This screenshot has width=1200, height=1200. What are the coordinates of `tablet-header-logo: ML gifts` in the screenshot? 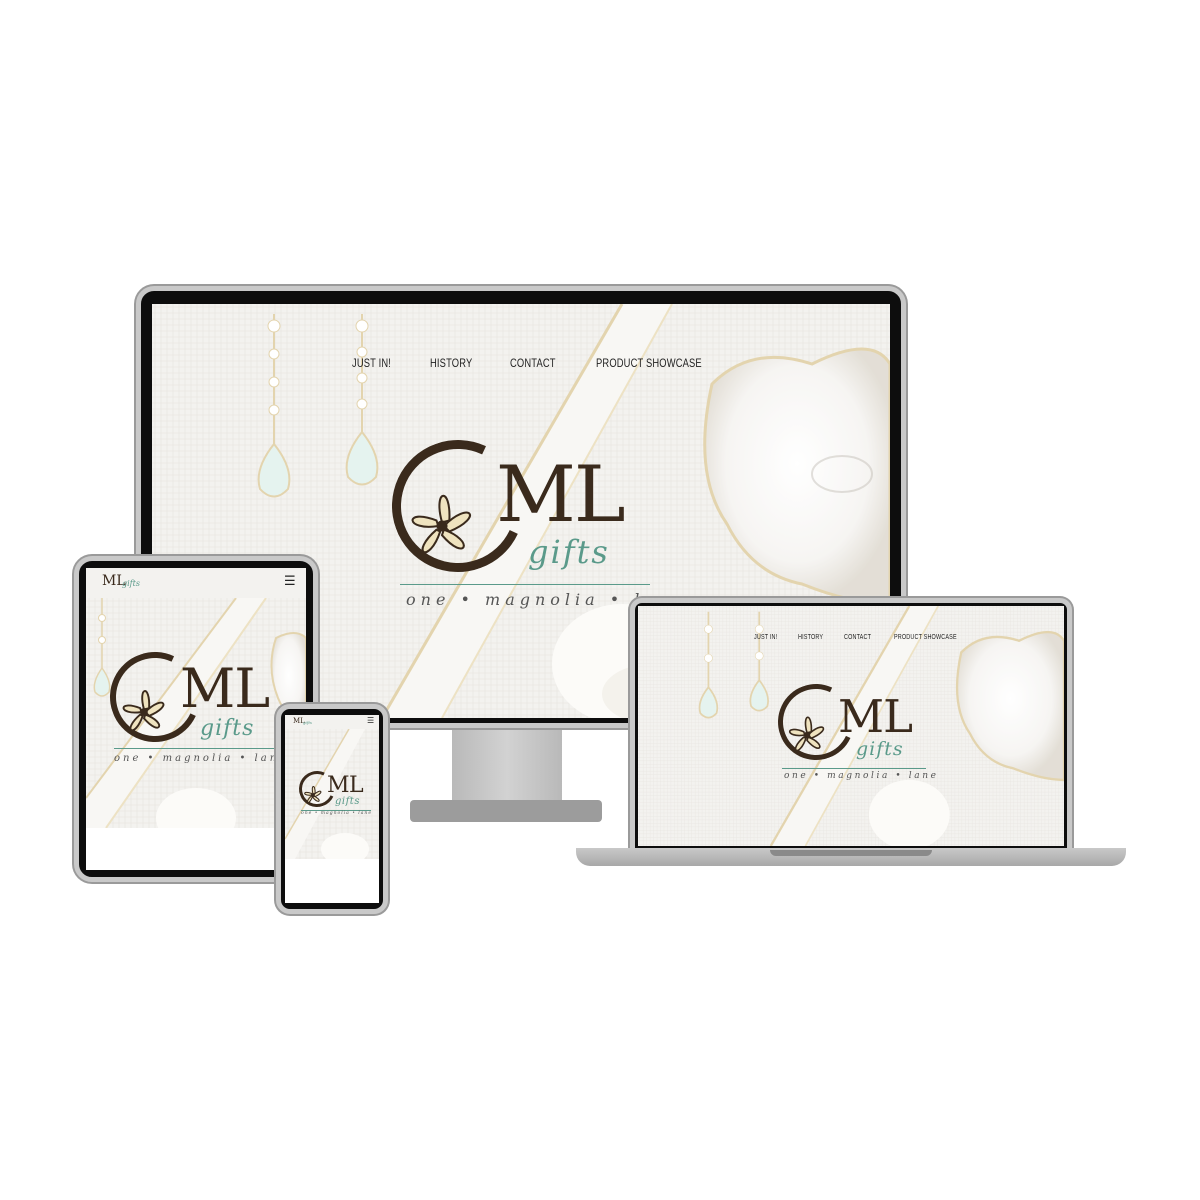 It's located at (120, 584).